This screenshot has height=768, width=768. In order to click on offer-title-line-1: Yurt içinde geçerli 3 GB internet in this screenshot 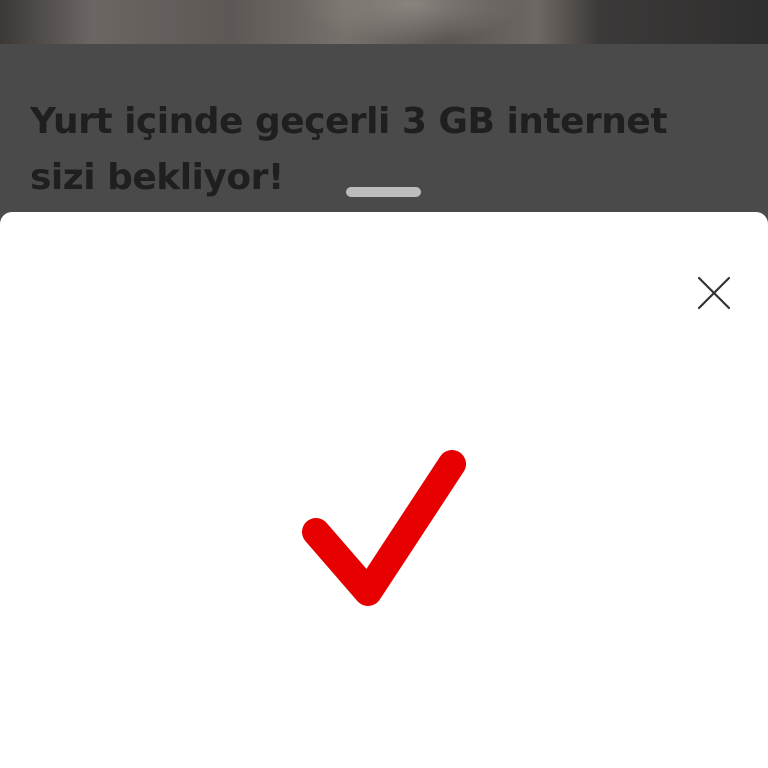, I will do `click(349, 121)`.